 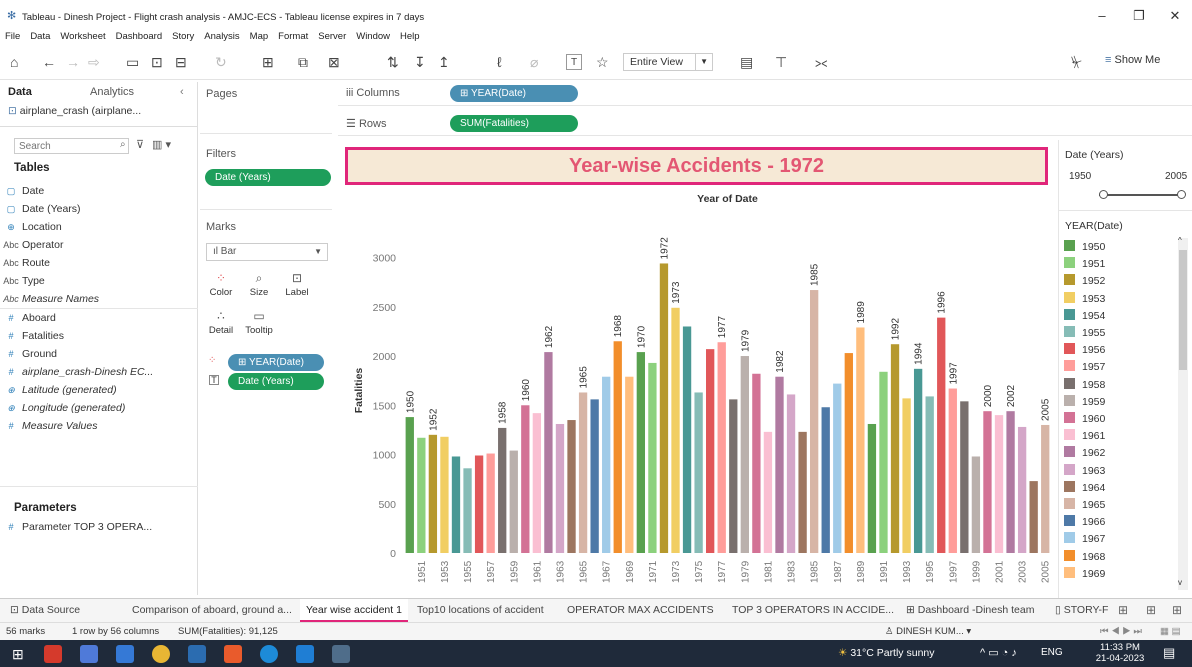 I want to click on scroll-down-icon: v, so click(x=1180, y=582).